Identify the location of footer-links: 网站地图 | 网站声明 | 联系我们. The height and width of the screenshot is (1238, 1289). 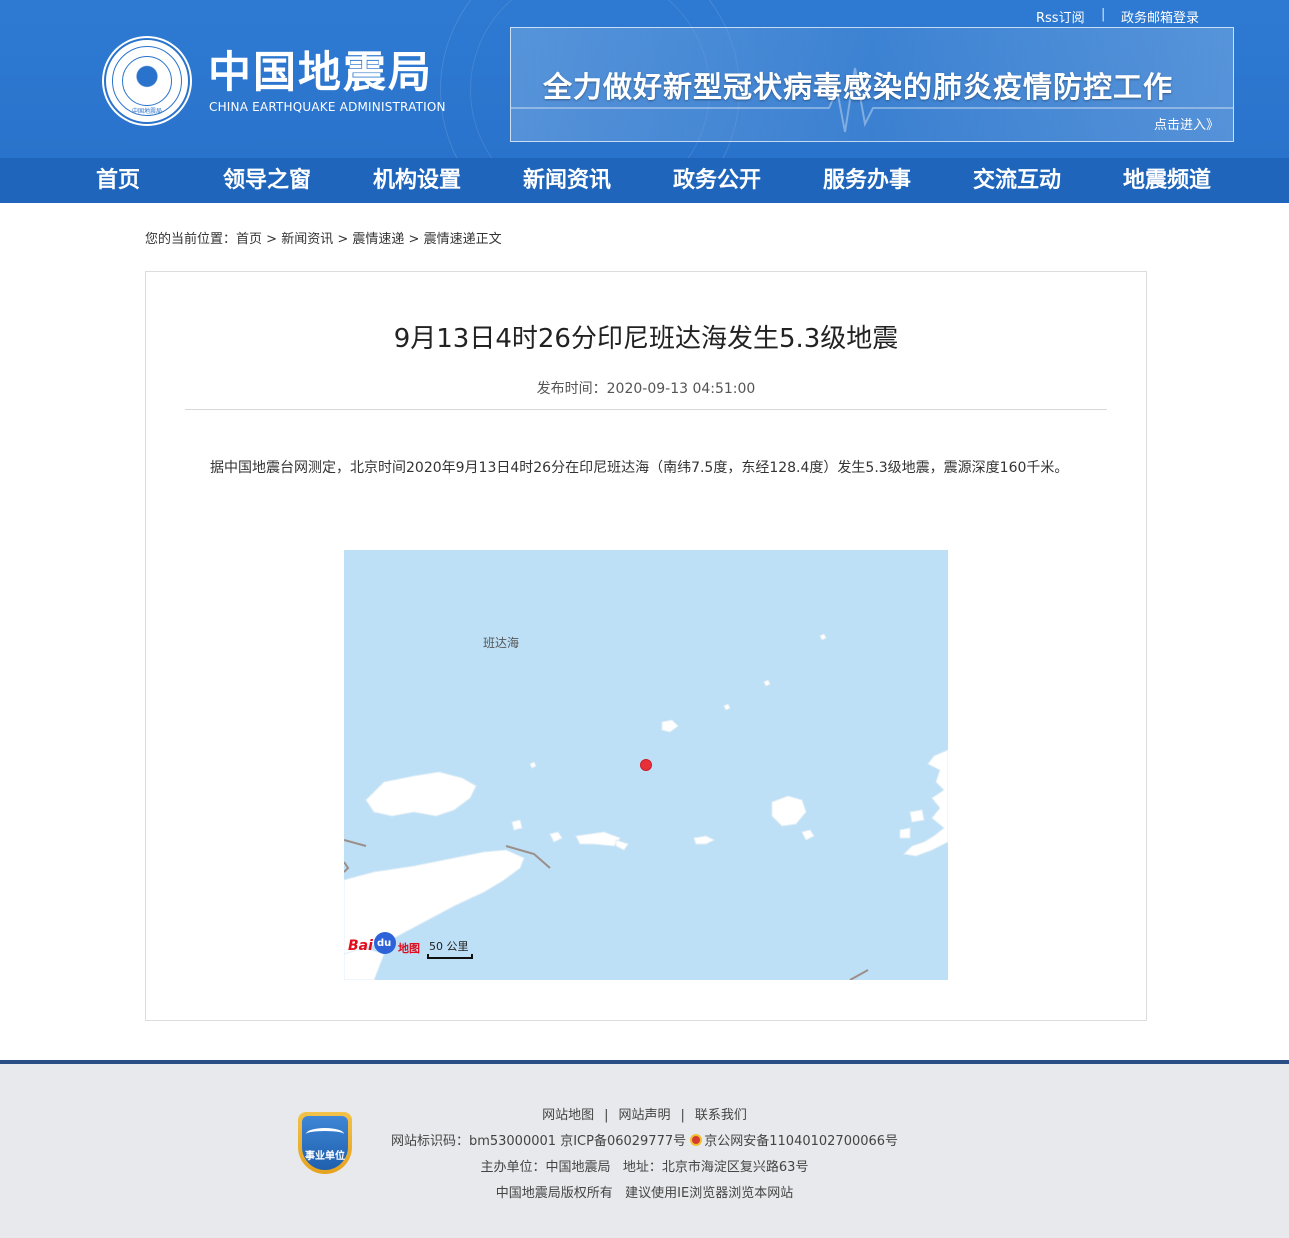
(644, 1113).